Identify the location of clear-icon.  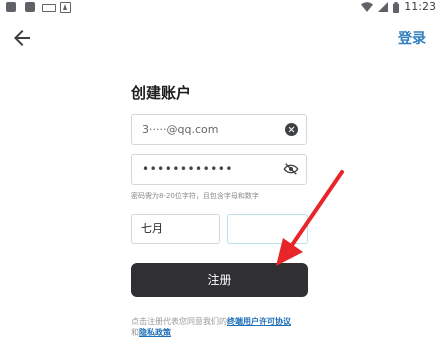
(291, 129).